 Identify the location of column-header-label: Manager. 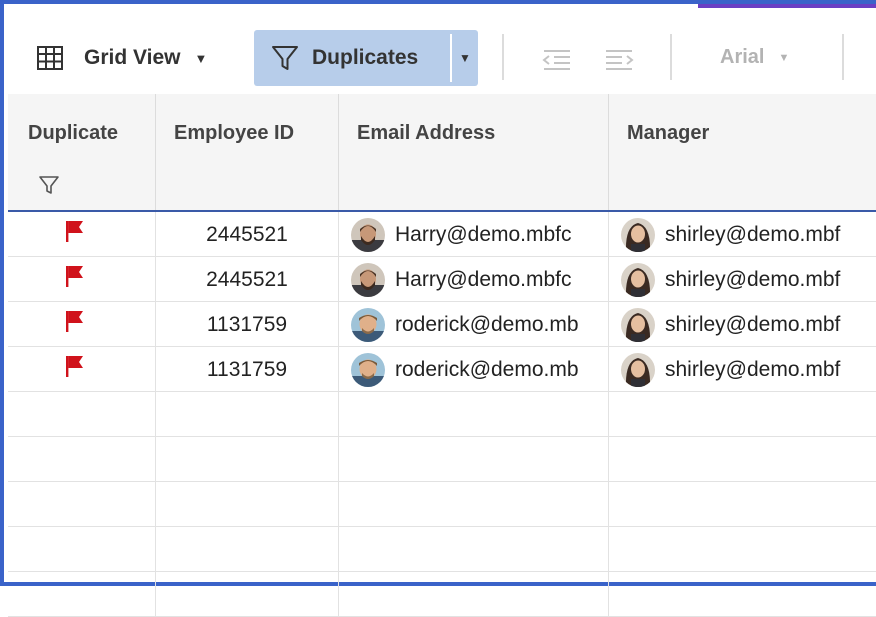
(668, 133).